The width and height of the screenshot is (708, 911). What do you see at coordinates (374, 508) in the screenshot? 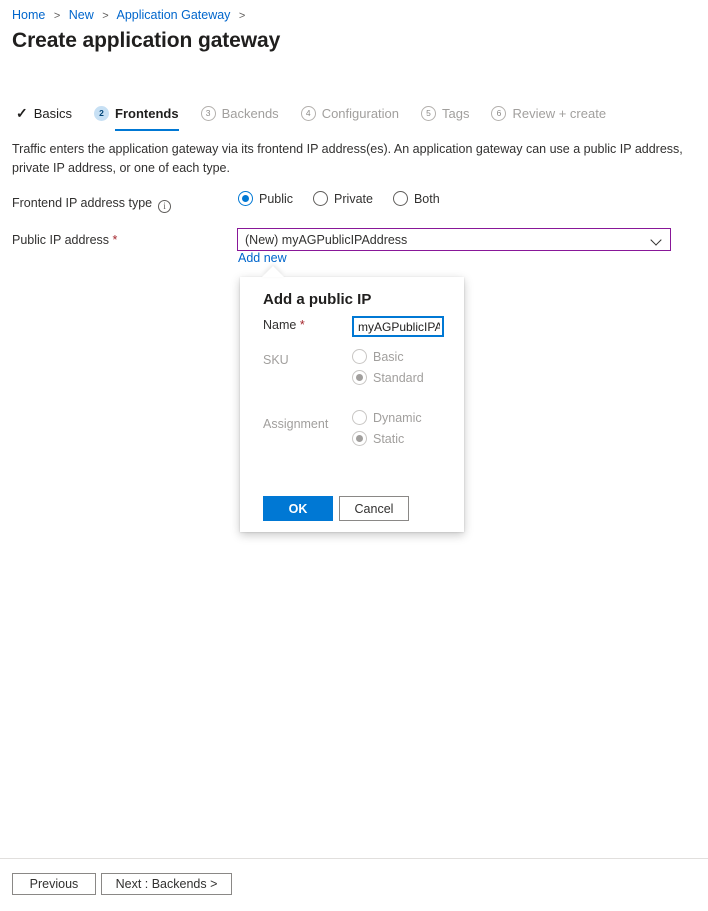
I see `cancel-button: Cancel` at bounding box center [374, 508].